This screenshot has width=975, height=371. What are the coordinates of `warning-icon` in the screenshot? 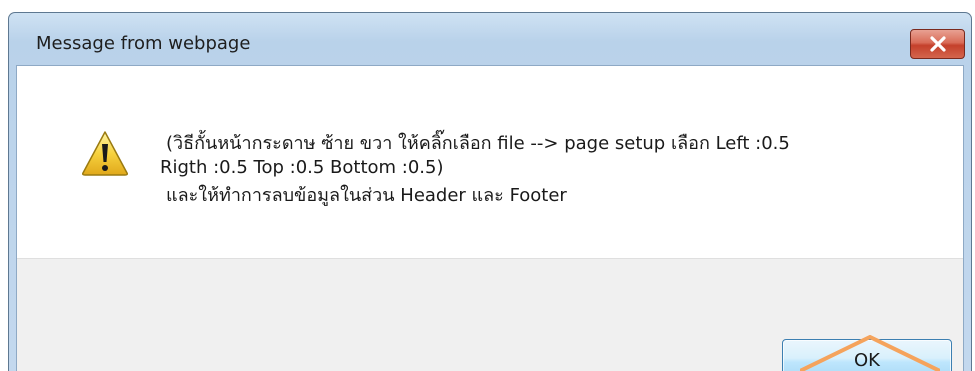 It's located at (105, 153).